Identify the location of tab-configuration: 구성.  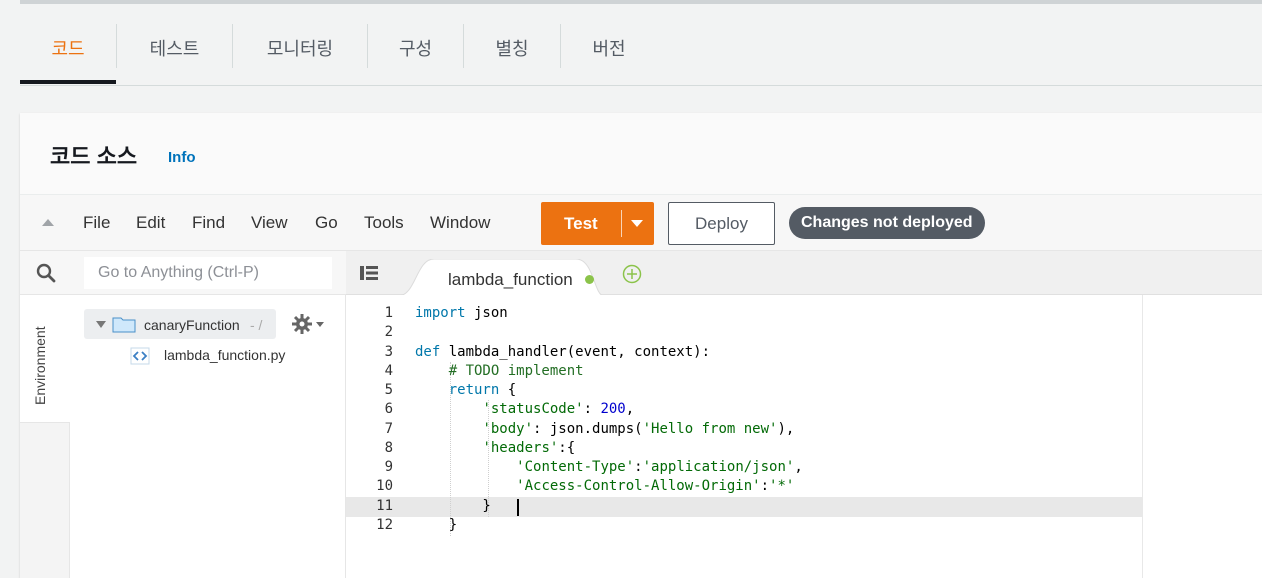
(415, 48).